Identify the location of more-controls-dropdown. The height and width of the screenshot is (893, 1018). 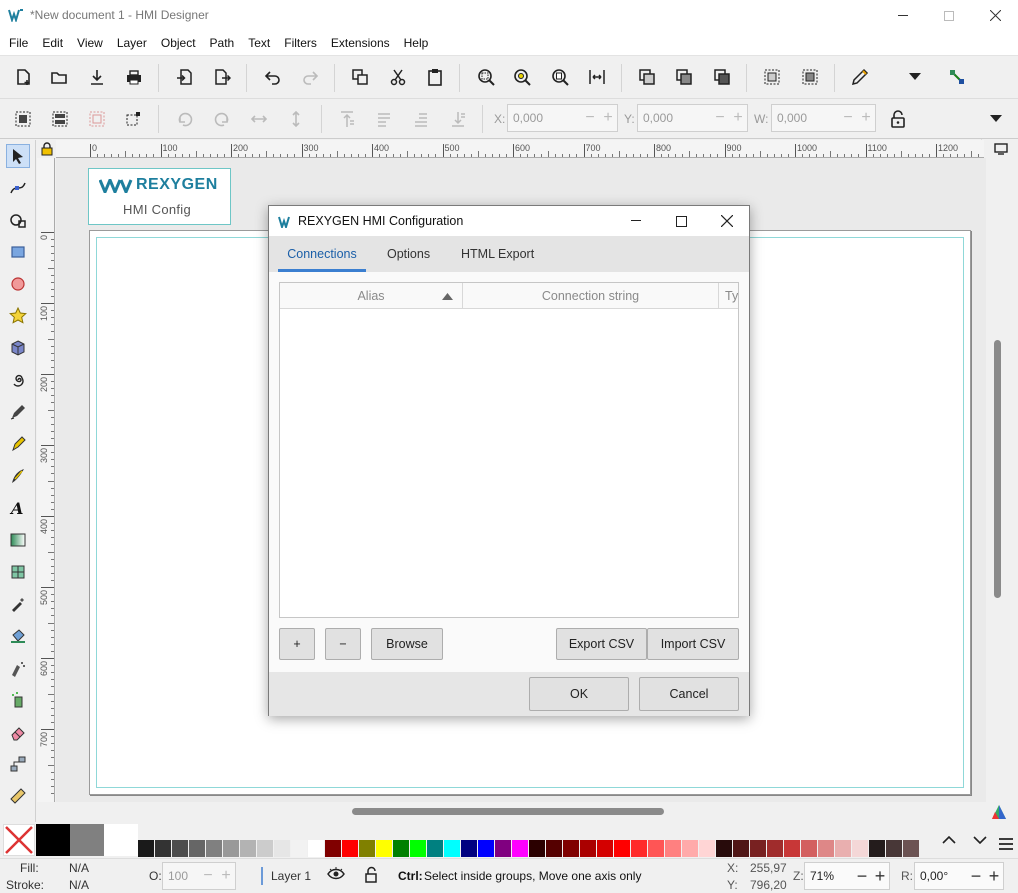
(996, 119).